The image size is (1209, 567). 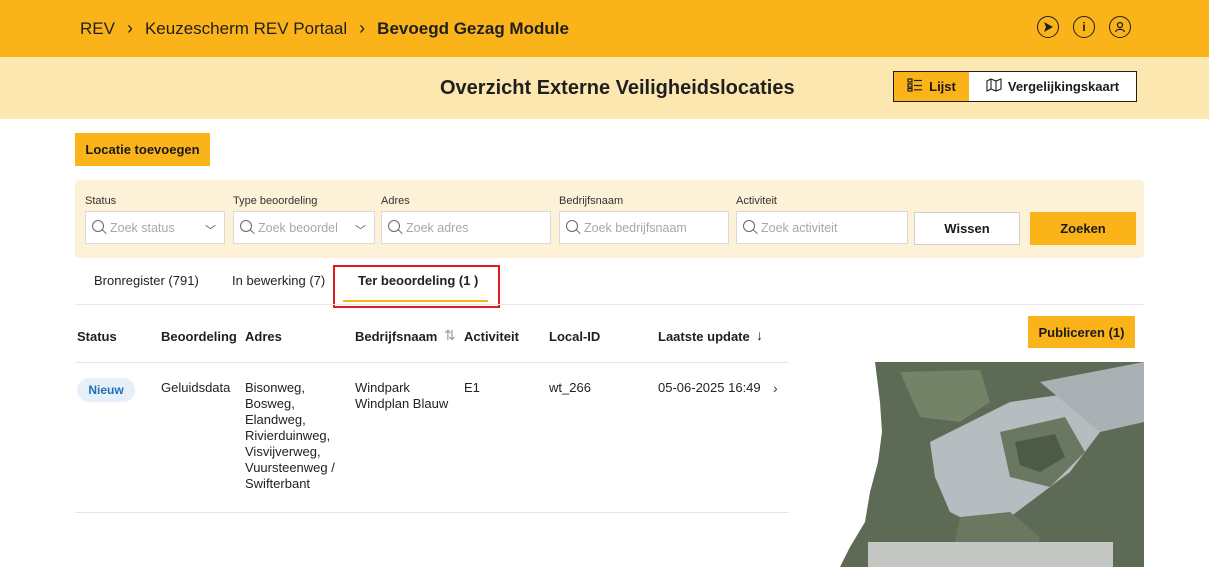 I want to click on publish-button: Publiceren (1), so click(x=1081, y=332).